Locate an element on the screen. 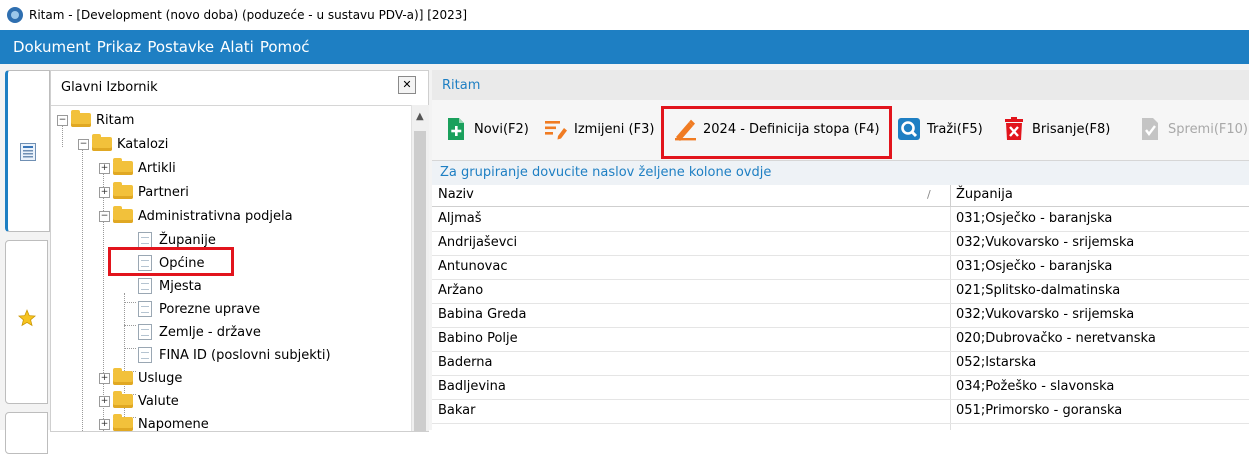 This screenshot has width=1249, height=454. tree-node-label: Katalozi is located at coordinates (143, 144).